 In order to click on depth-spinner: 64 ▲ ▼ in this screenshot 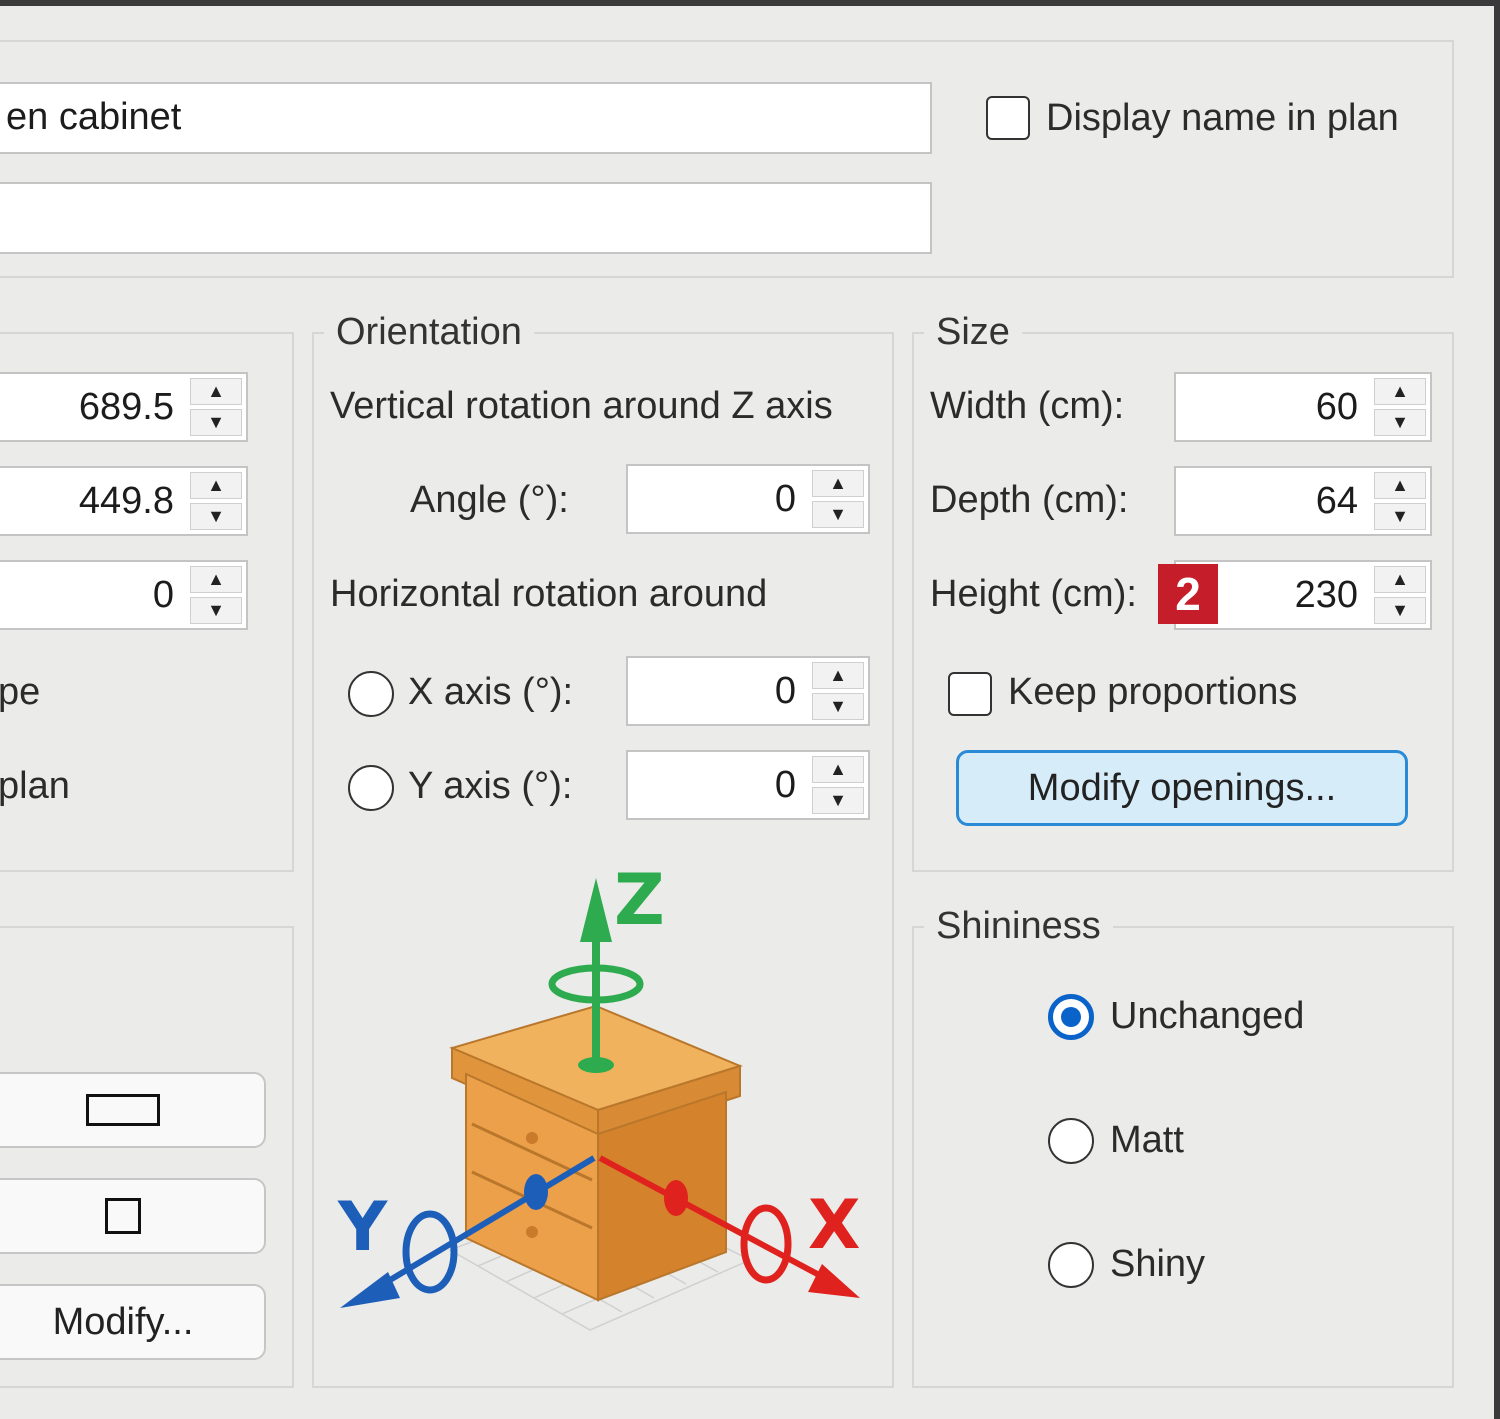, I will do `click(1303, 501)`.